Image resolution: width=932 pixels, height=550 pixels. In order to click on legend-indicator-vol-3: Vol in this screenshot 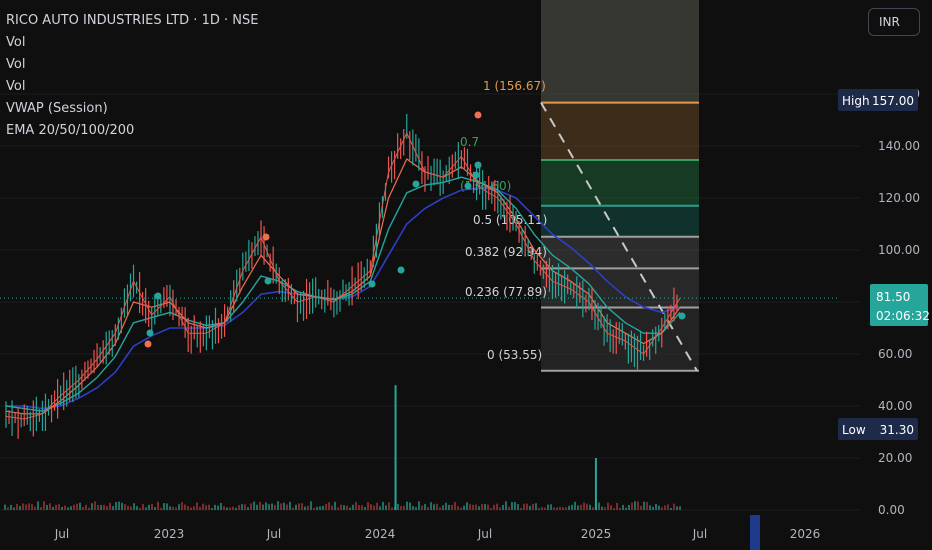, I will do `click(132, 87)`.